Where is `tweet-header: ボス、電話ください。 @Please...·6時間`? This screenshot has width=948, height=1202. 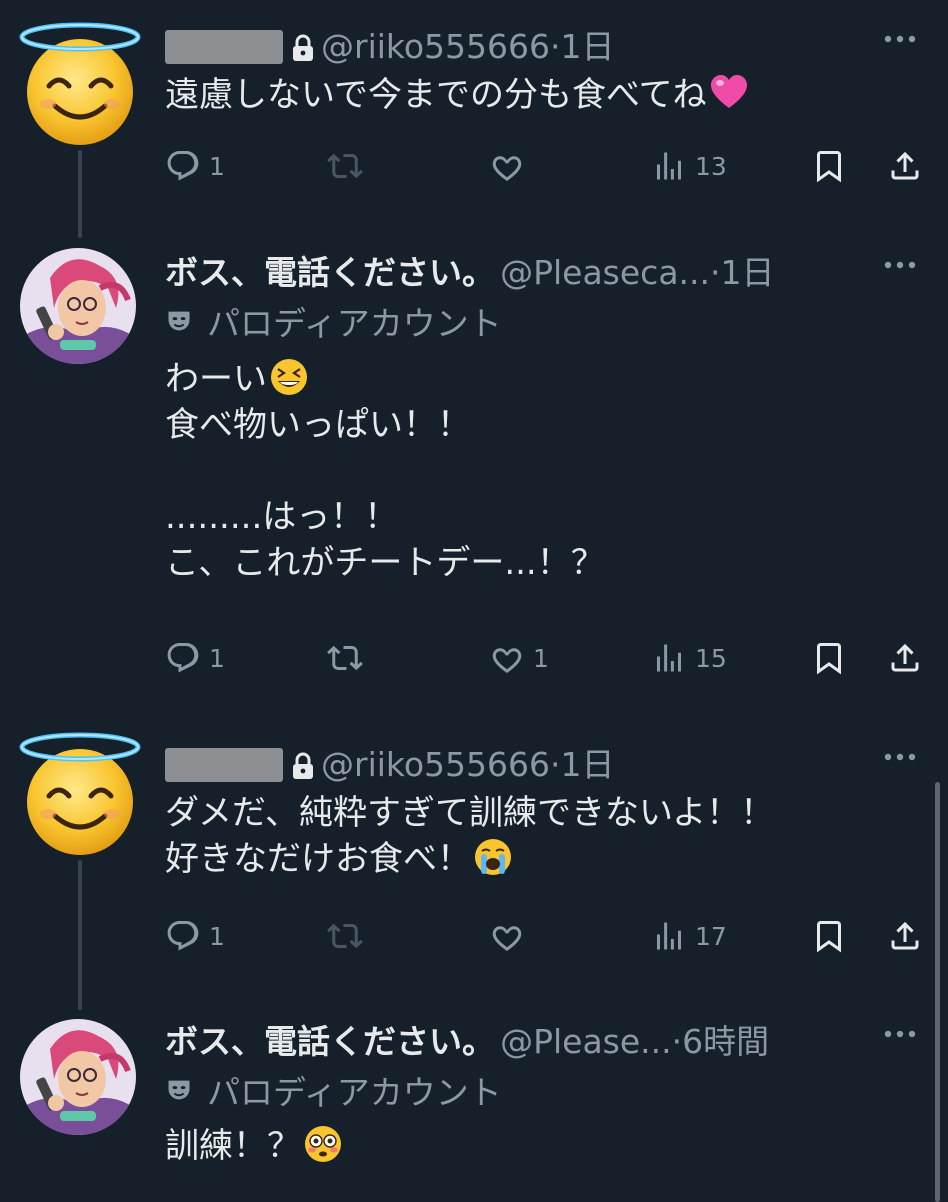 tweet-header: ボス、電話ください。 @Please...·6時間 is located at coordinates (546, 1041).